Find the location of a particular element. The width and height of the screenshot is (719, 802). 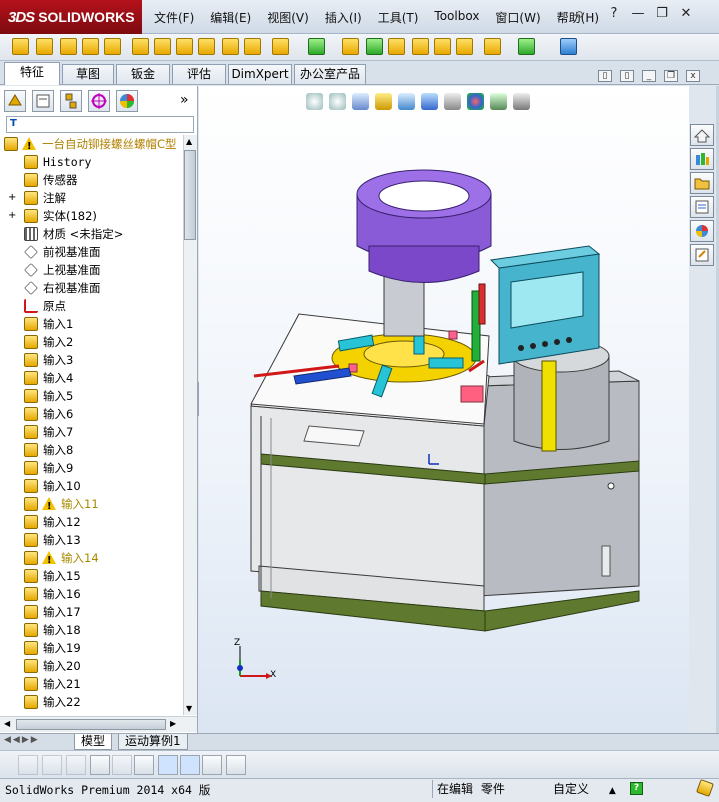

tree-item: 输入13 is located at coordinates (92, 540).